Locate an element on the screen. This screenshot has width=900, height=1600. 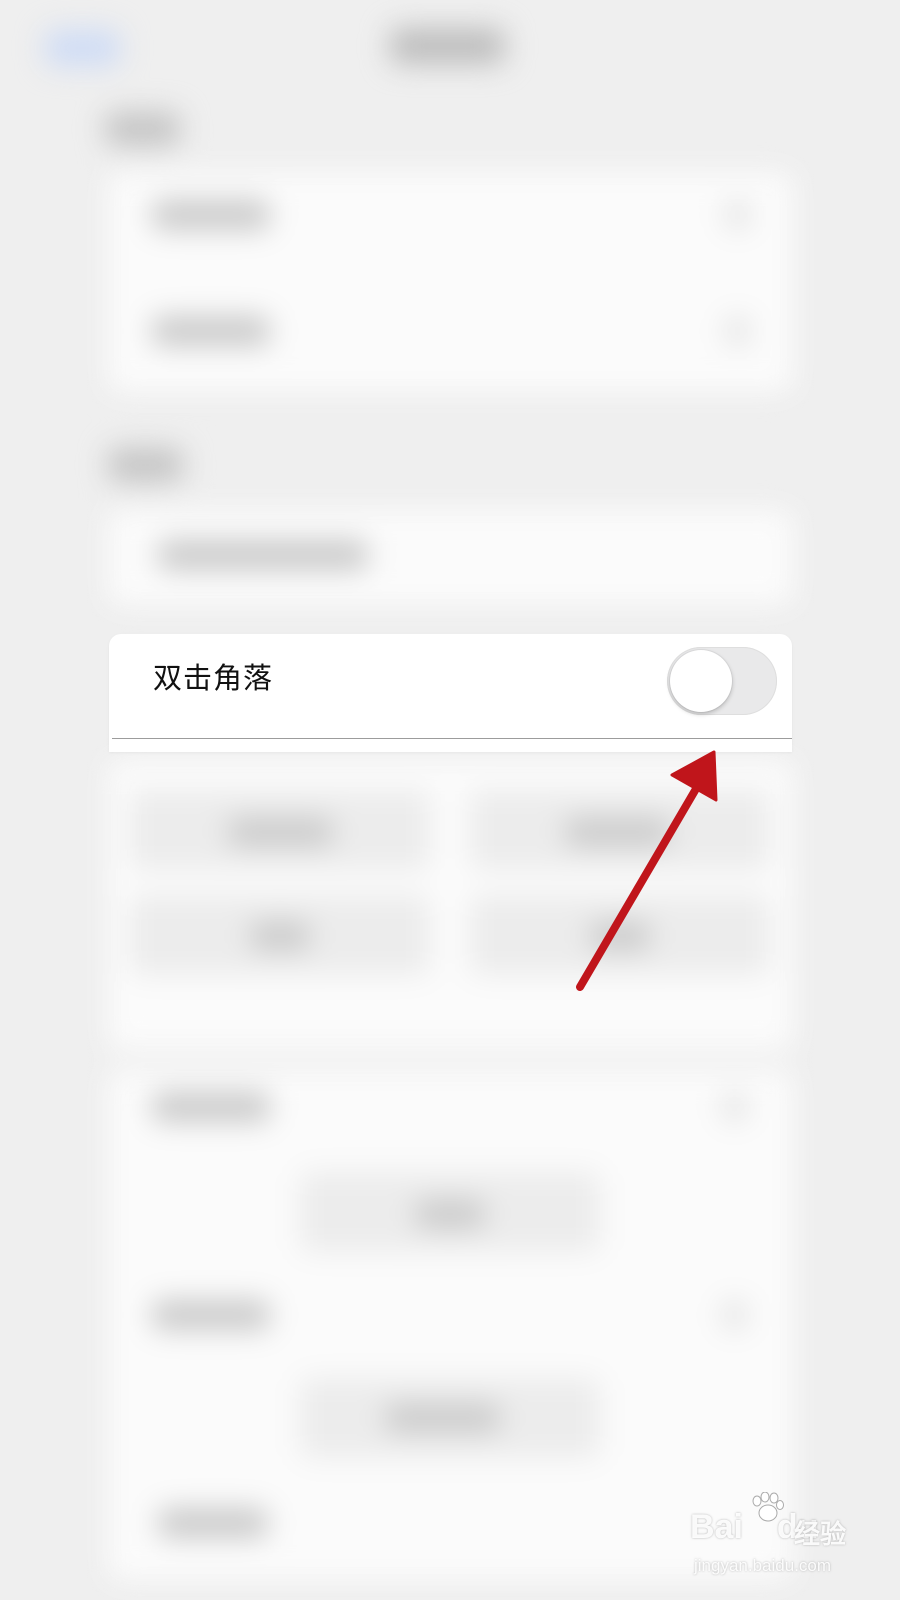
toggle-knob is located at coordinates (701, 681).